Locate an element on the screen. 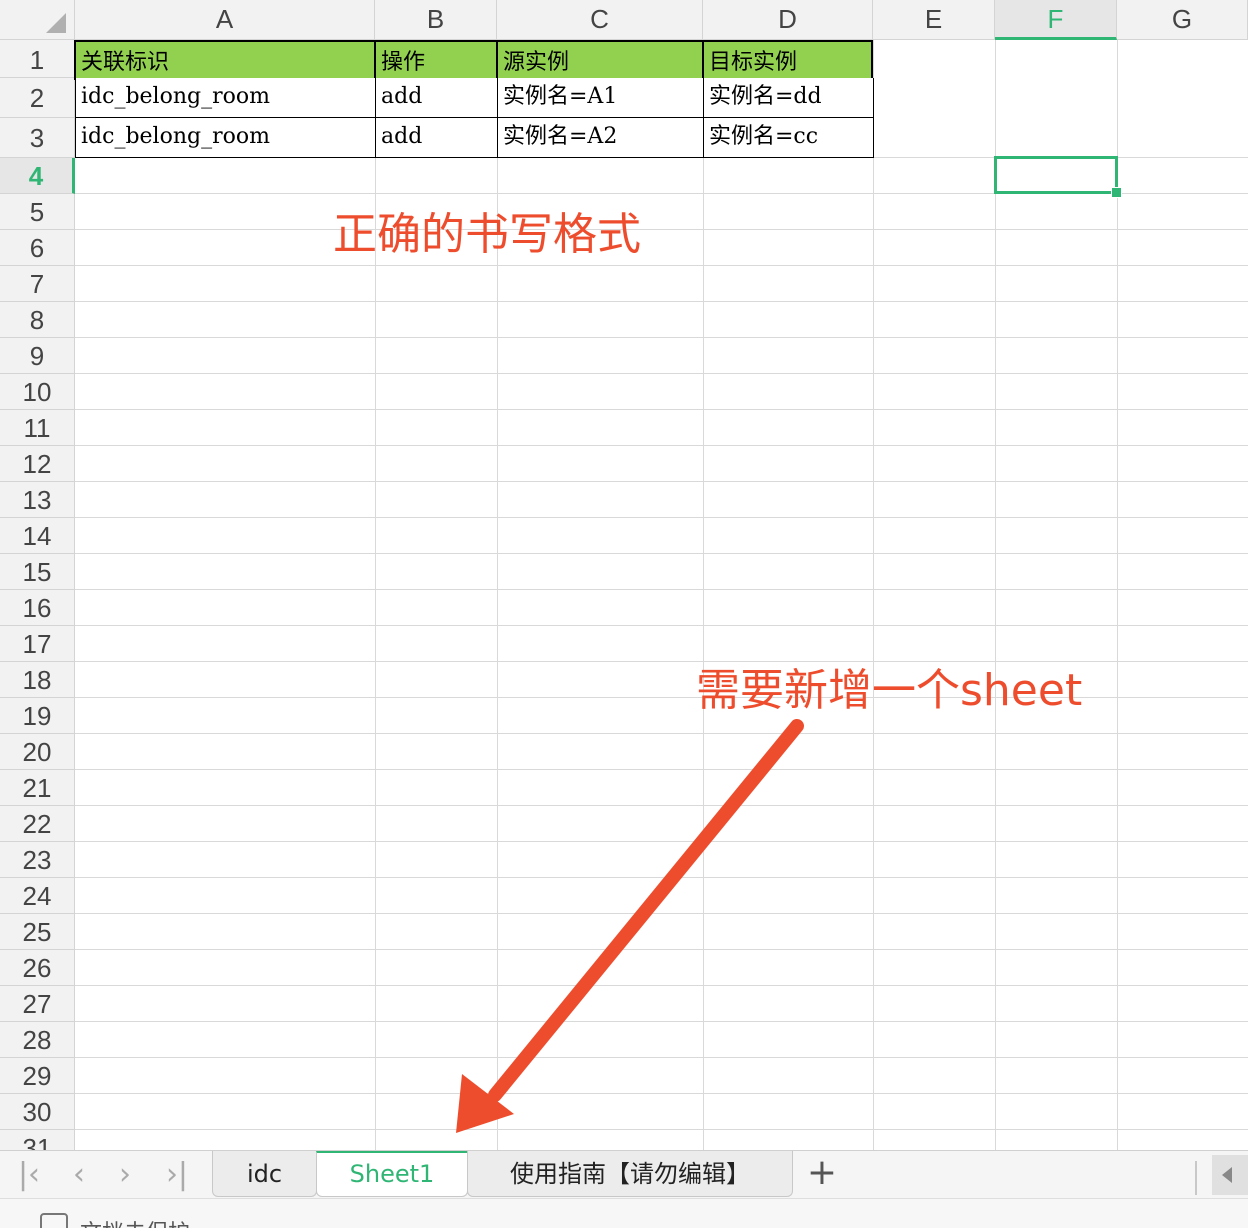 The width and height of the screenshot is (1248, 1228). shield-icon is located at coordinates (54, 1220).